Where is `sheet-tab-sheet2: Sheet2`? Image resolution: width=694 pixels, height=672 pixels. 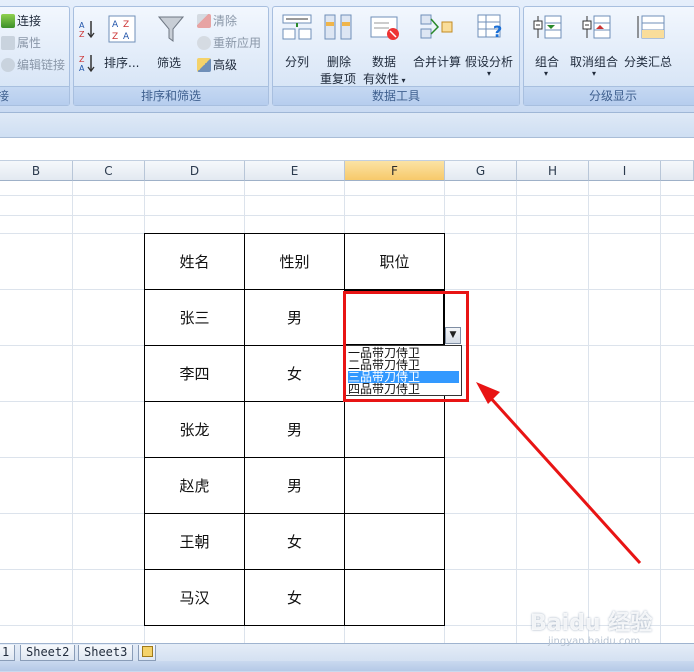 sheet-tab-sheet2: Sheet2 is located at coordinates (48, 653).